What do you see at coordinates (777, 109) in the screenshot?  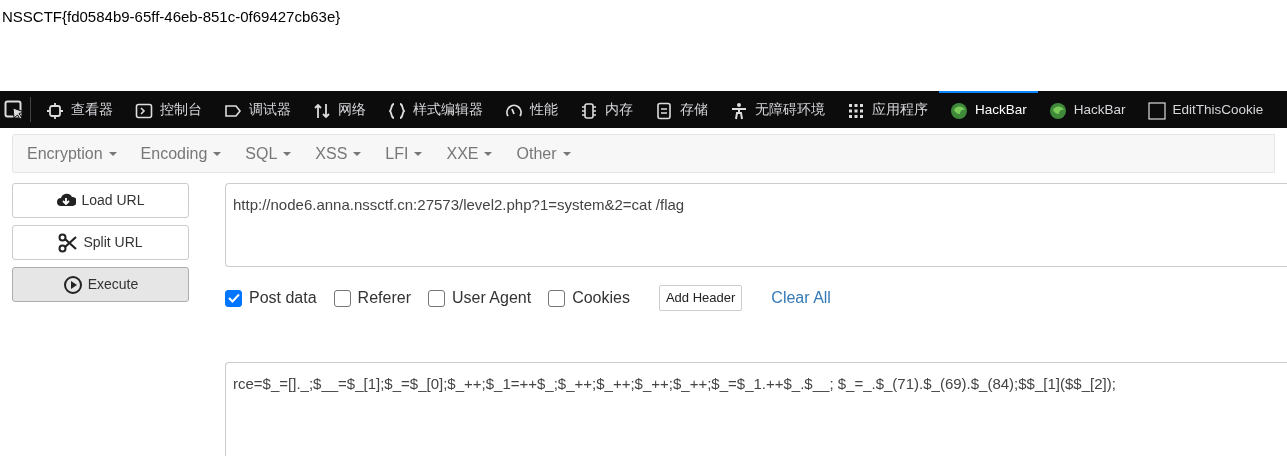 I see `devtools-tab: 无障碍环境` at bounding box center [777, 109].